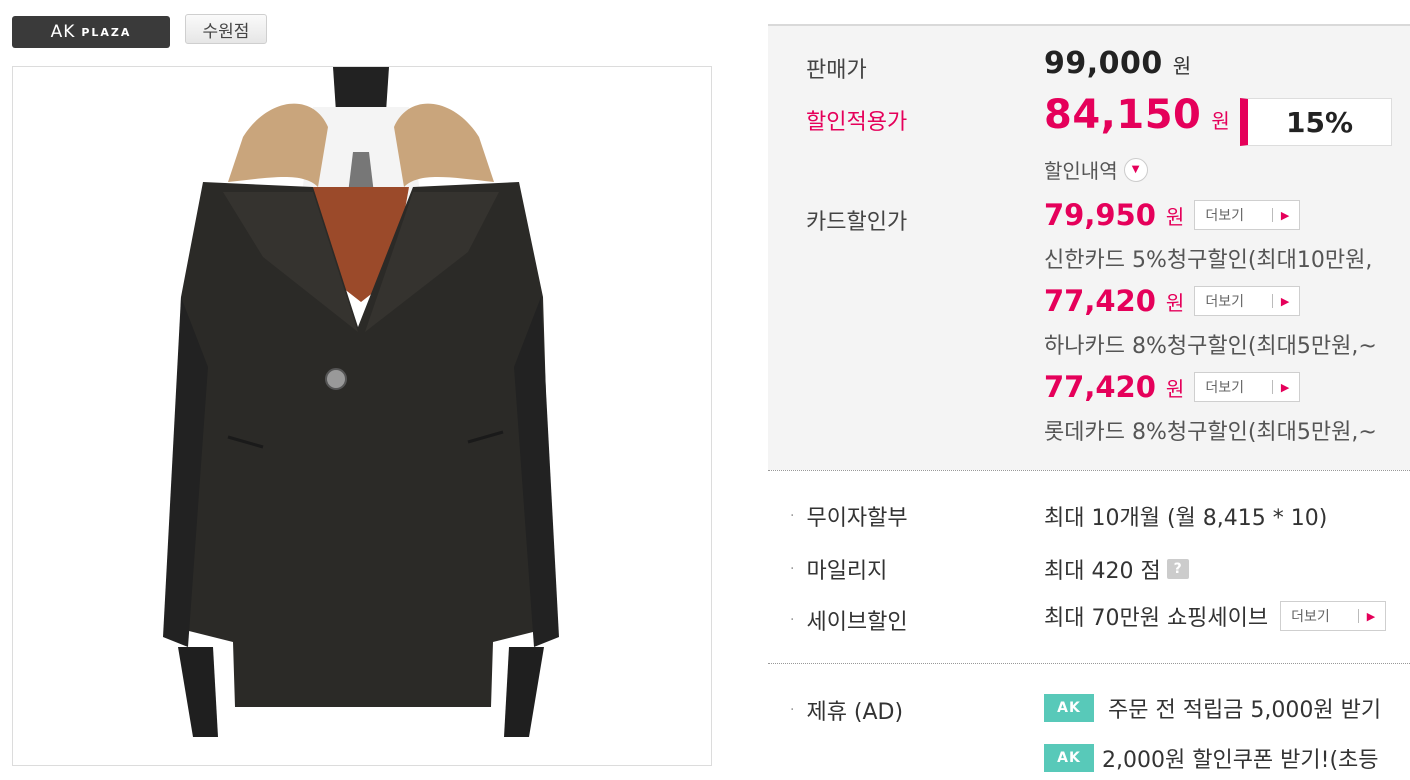 This screenshot has width=1410, height=780. I want to click on benefit-mileage: · 마일리지, so click(838, 569).